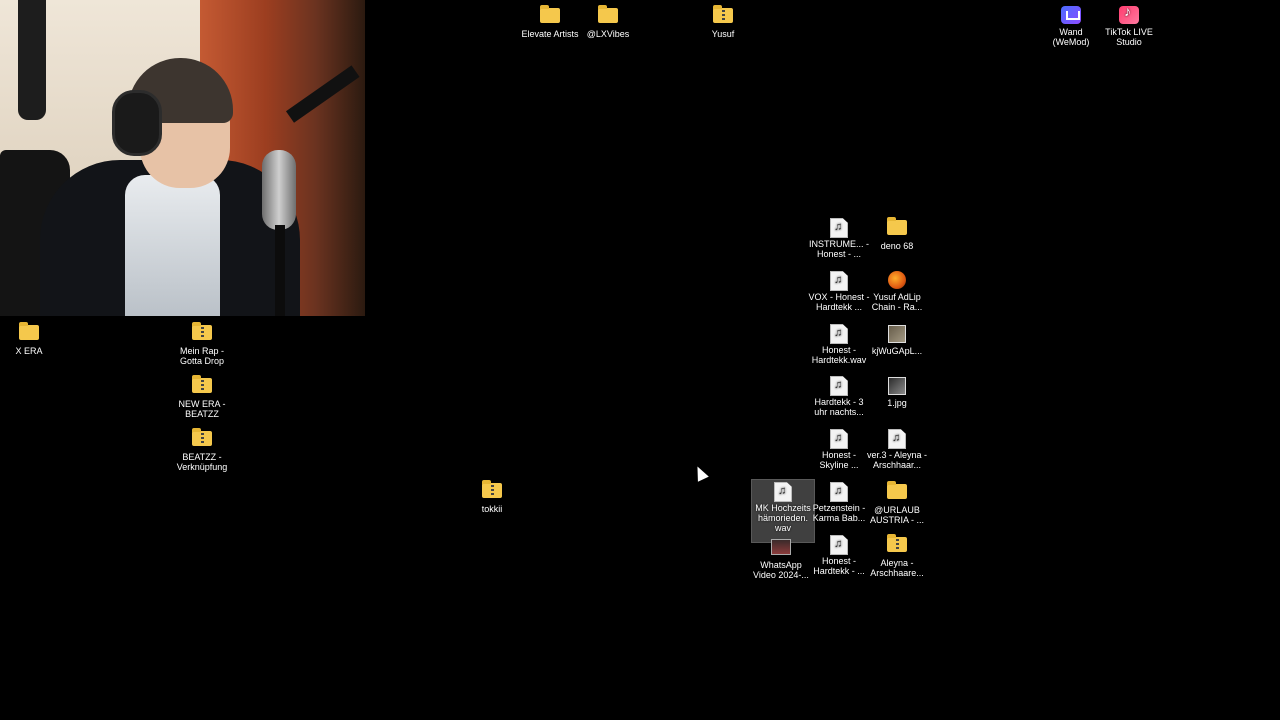 The height and width of the screenshot is (720, 1280). What do you see at coordinates (202, 397) in the screenshot?
I see `desktop-icon-new-era-beatzz: NEW ERA - BEATZZ` at bounding box center [202, 397].